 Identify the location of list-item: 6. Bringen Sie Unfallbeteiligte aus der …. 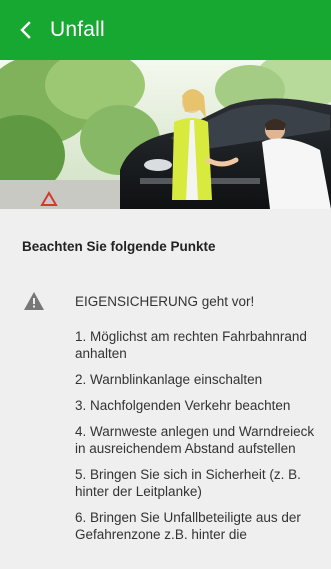
(188, 526).